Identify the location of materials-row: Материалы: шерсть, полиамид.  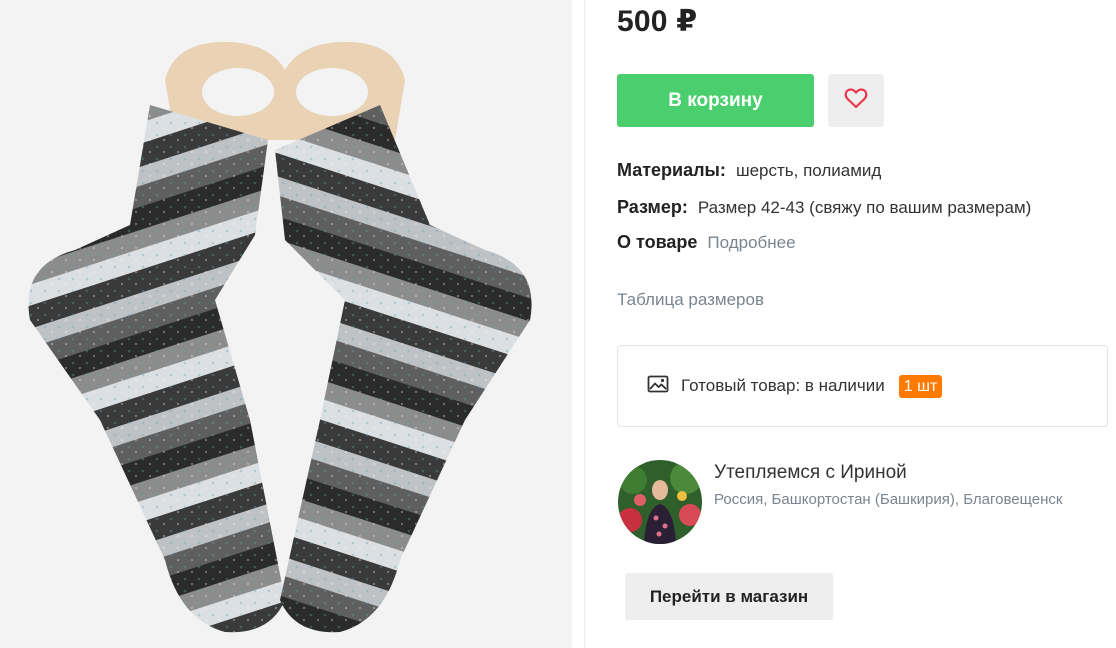
(749, 170).